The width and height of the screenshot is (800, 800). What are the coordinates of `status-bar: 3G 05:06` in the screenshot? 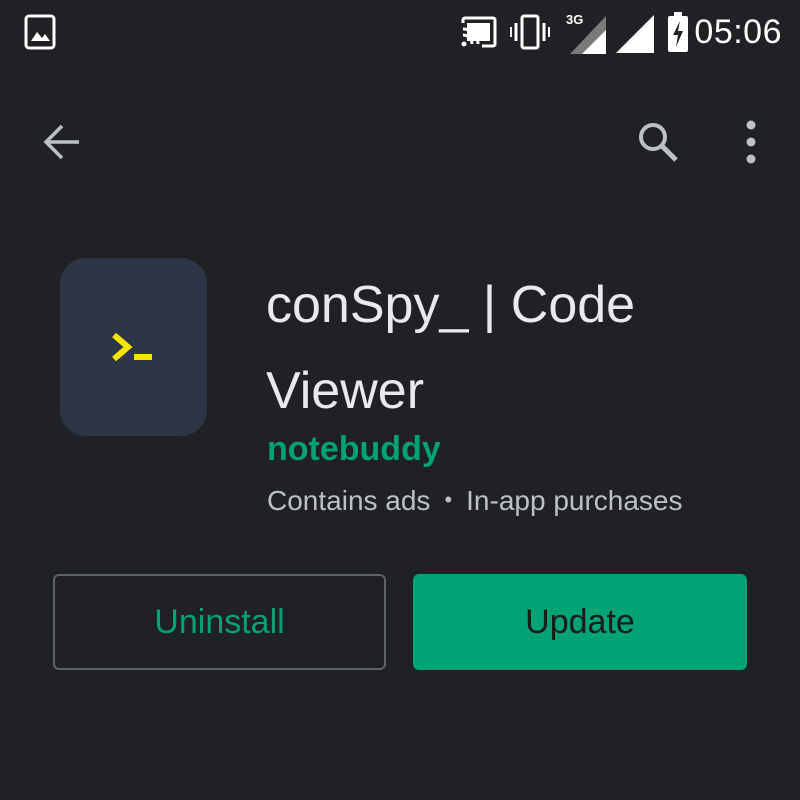 It's located at (400, 35).